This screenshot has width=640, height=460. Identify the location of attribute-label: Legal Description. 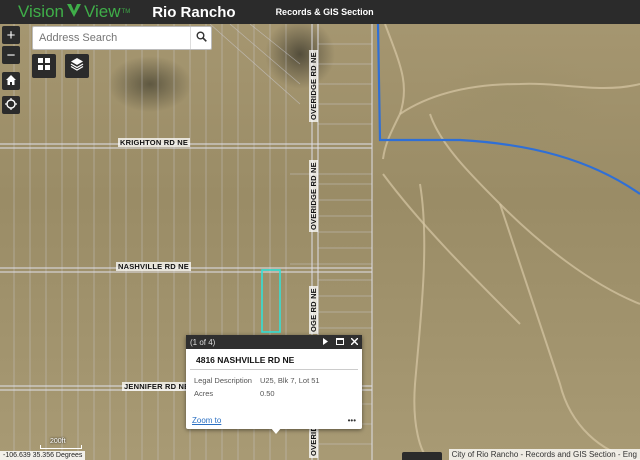
(223, 380).